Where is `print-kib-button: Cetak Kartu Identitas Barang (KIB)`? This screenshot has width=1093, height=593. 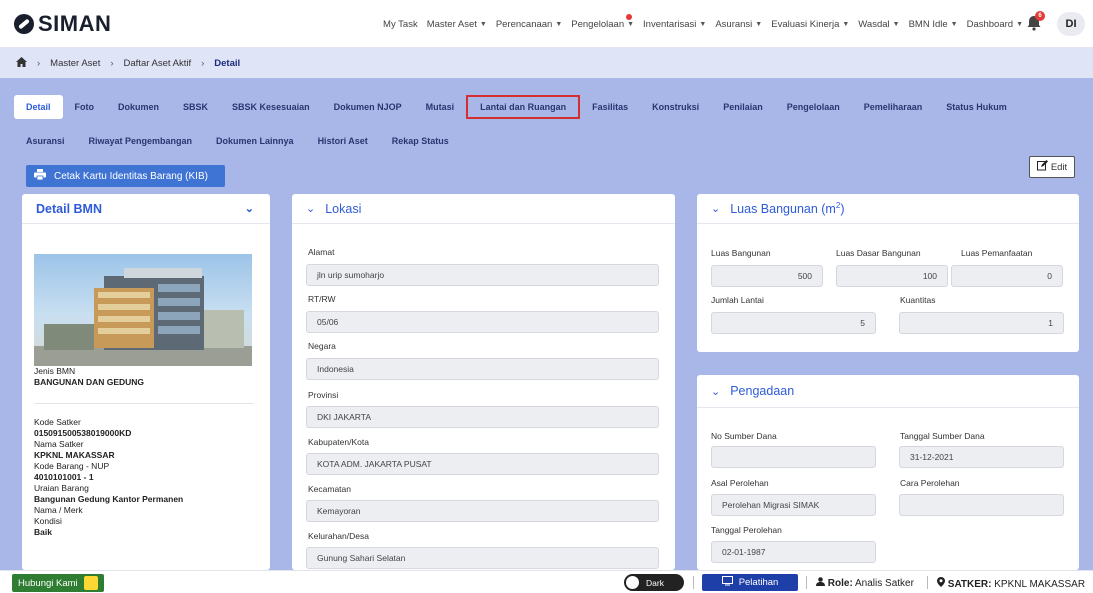 print-kib-button: Cetak Kartu Identitas Barang (KIB) is located at coordinates (125, 176).